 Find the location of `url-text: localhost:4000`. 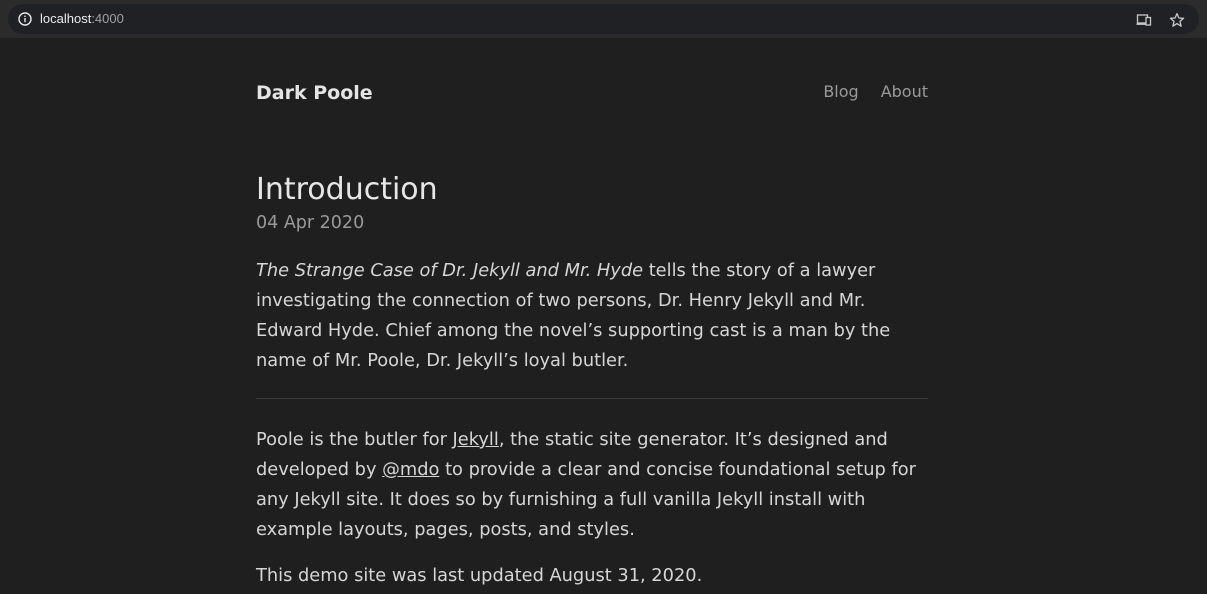

url-text: localhost:4000 is located at coordinates (82, 19).